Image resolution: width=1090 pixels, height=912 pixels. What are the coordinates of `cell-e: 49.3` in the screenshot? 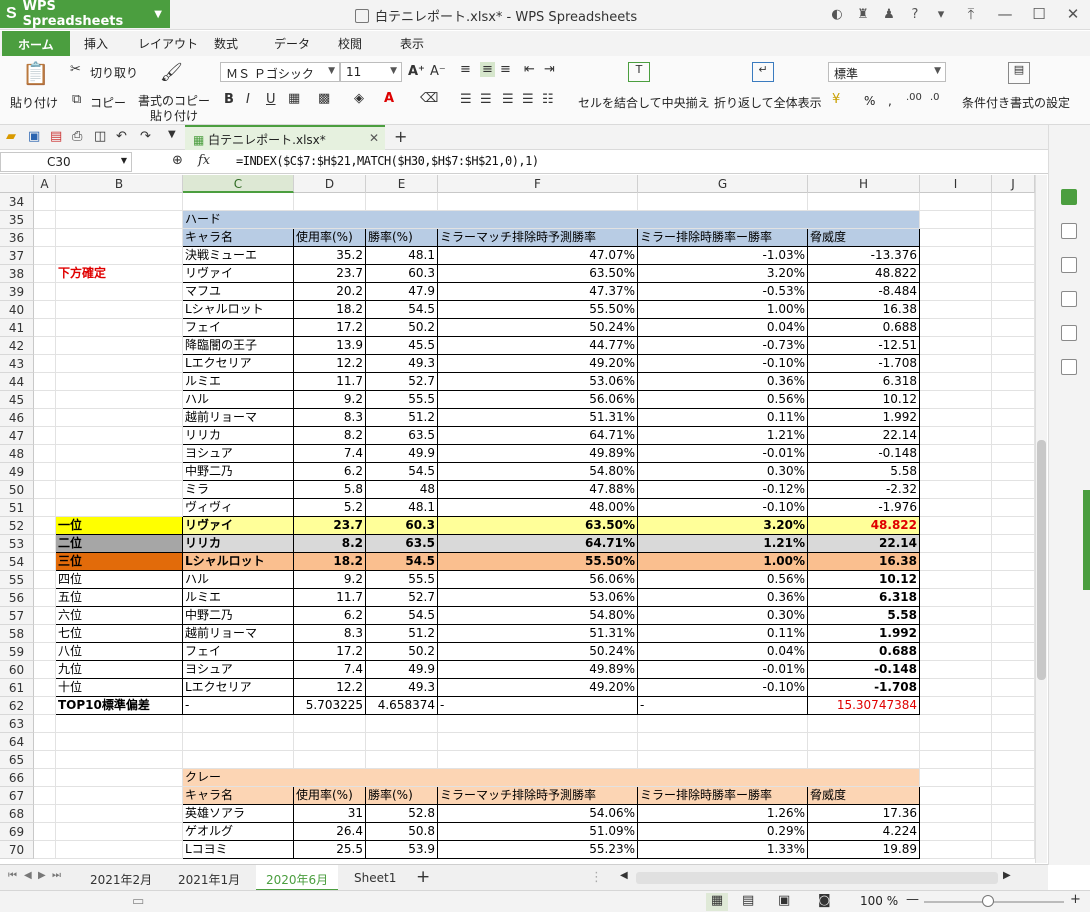 It's located at (402, 688).